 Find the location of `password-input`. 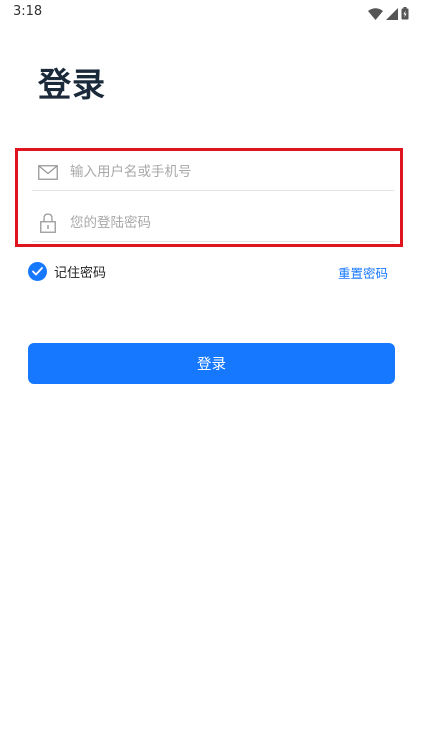

password-input is located at coordinates (220, 223).